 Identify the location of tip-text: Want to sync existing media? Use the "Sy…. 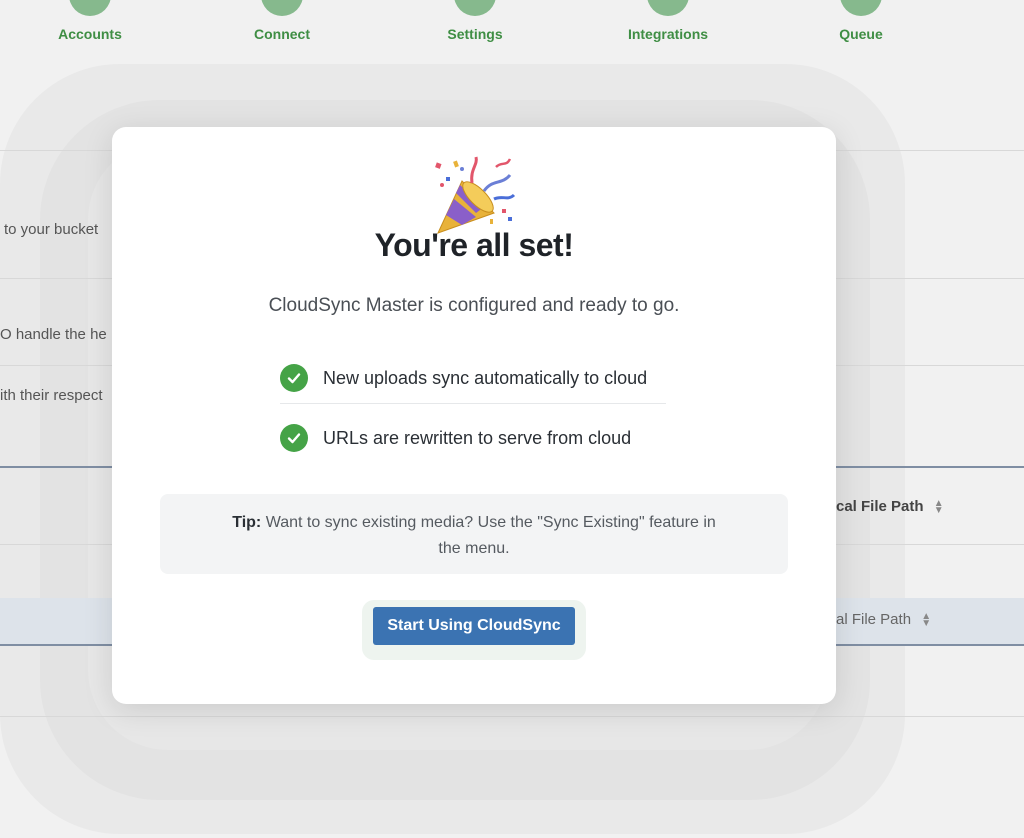
(490, 535).